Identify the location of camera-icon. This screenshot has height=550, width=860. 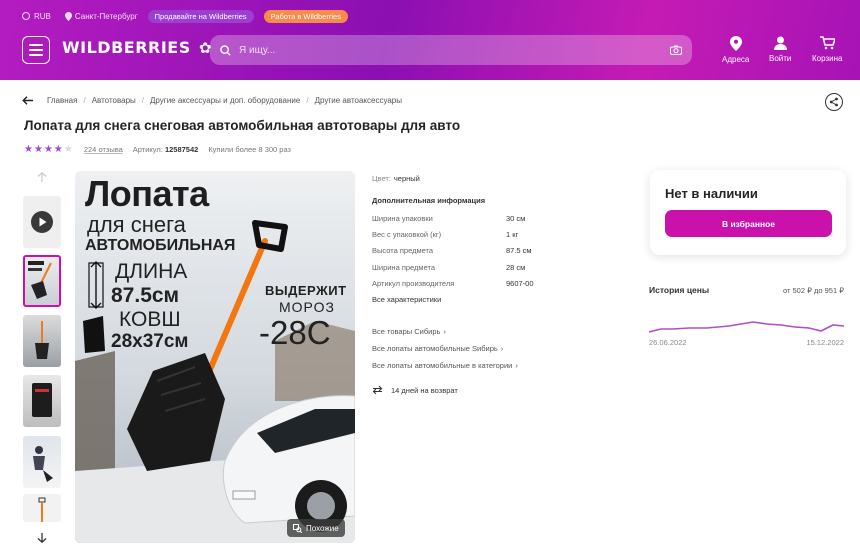
(676, 50).